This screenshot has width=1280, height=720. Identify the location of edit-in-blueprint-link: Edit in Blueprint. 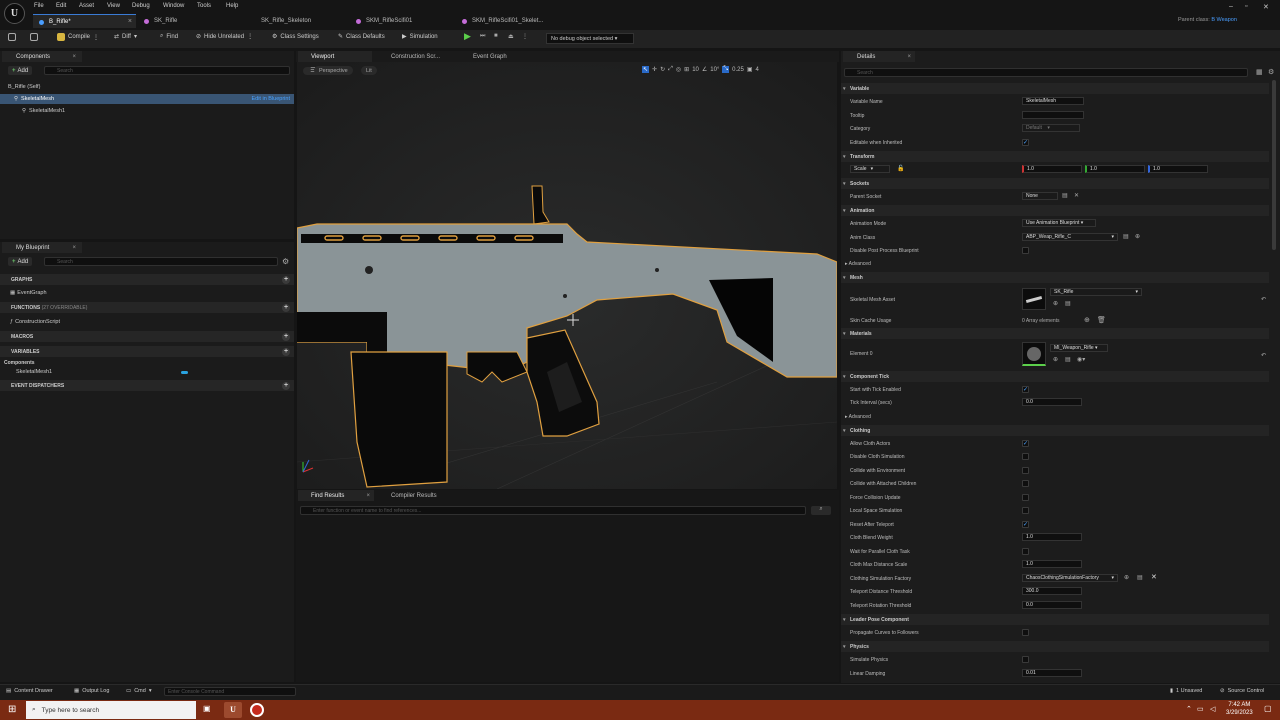
(270, 99).